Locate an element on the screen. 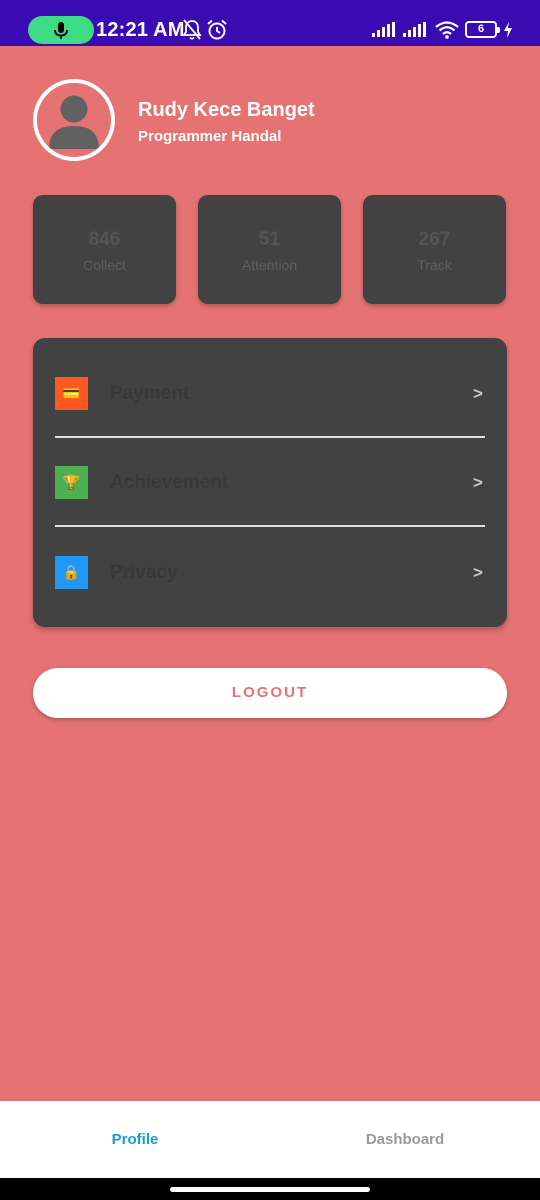 Image resolution: width=540 pixels, height=1200 pixels. tab-profile: Profile is located at coordinates (135, 1139).